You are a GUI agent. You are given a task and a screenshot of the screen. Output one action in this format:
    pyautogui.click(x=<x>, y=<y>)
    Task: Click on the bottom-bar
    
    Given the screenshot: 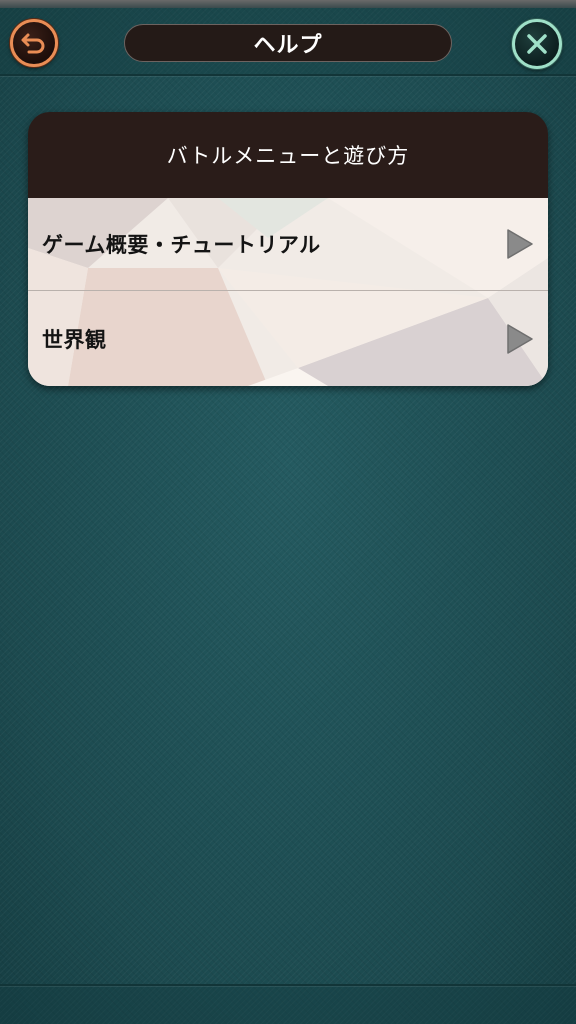 What is the action you would take?
    pyautogui.click(x=288, y=1004)
    